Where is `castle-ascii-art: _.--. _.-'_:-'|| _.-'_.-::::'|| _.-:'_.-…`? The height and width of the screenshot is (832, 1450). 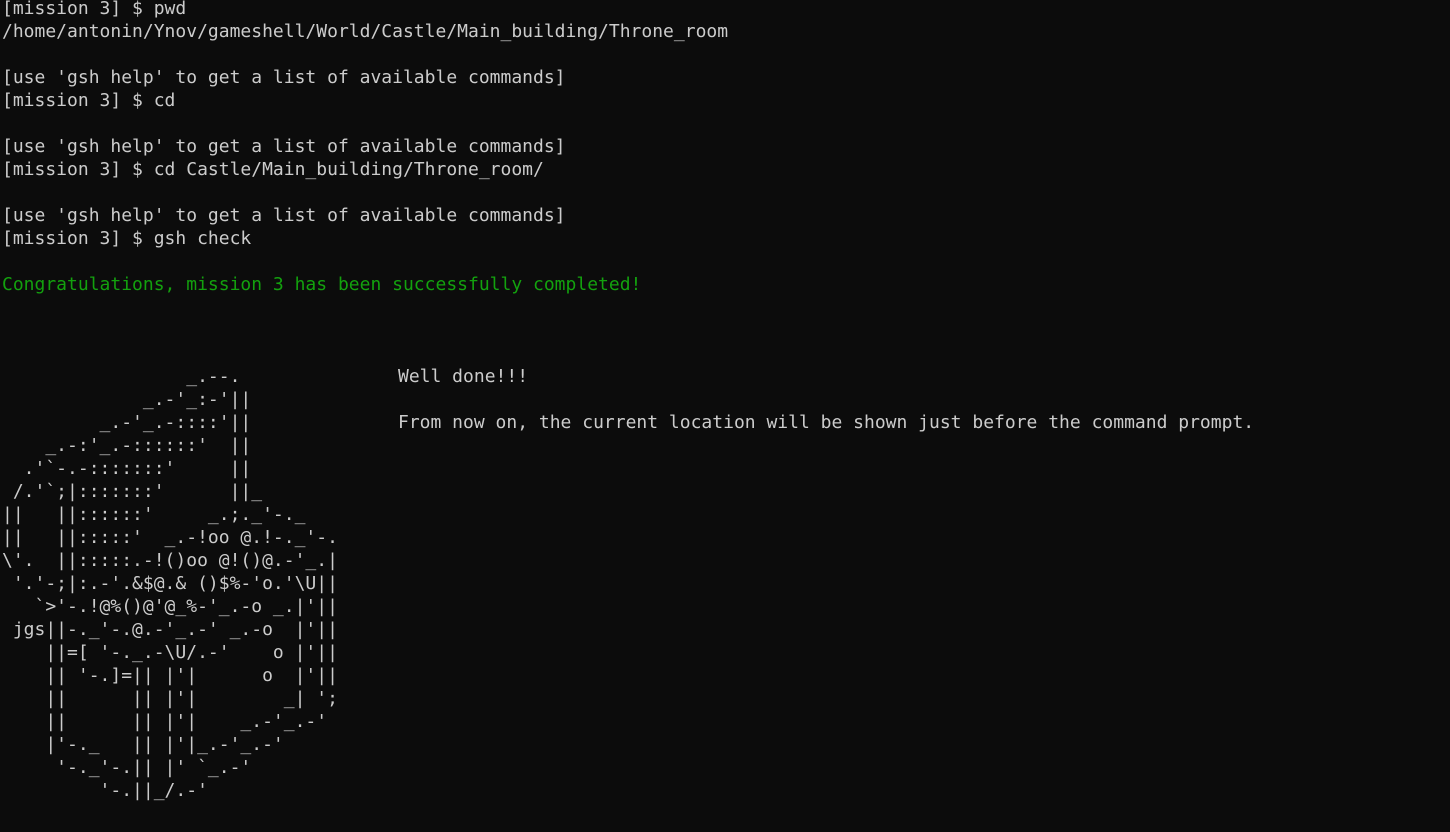 castle-ascii-art: _.--. _.-'_:-'|| _.-'_.-::::'|| _.-:'_.-… is located at coordinates (170, 583).